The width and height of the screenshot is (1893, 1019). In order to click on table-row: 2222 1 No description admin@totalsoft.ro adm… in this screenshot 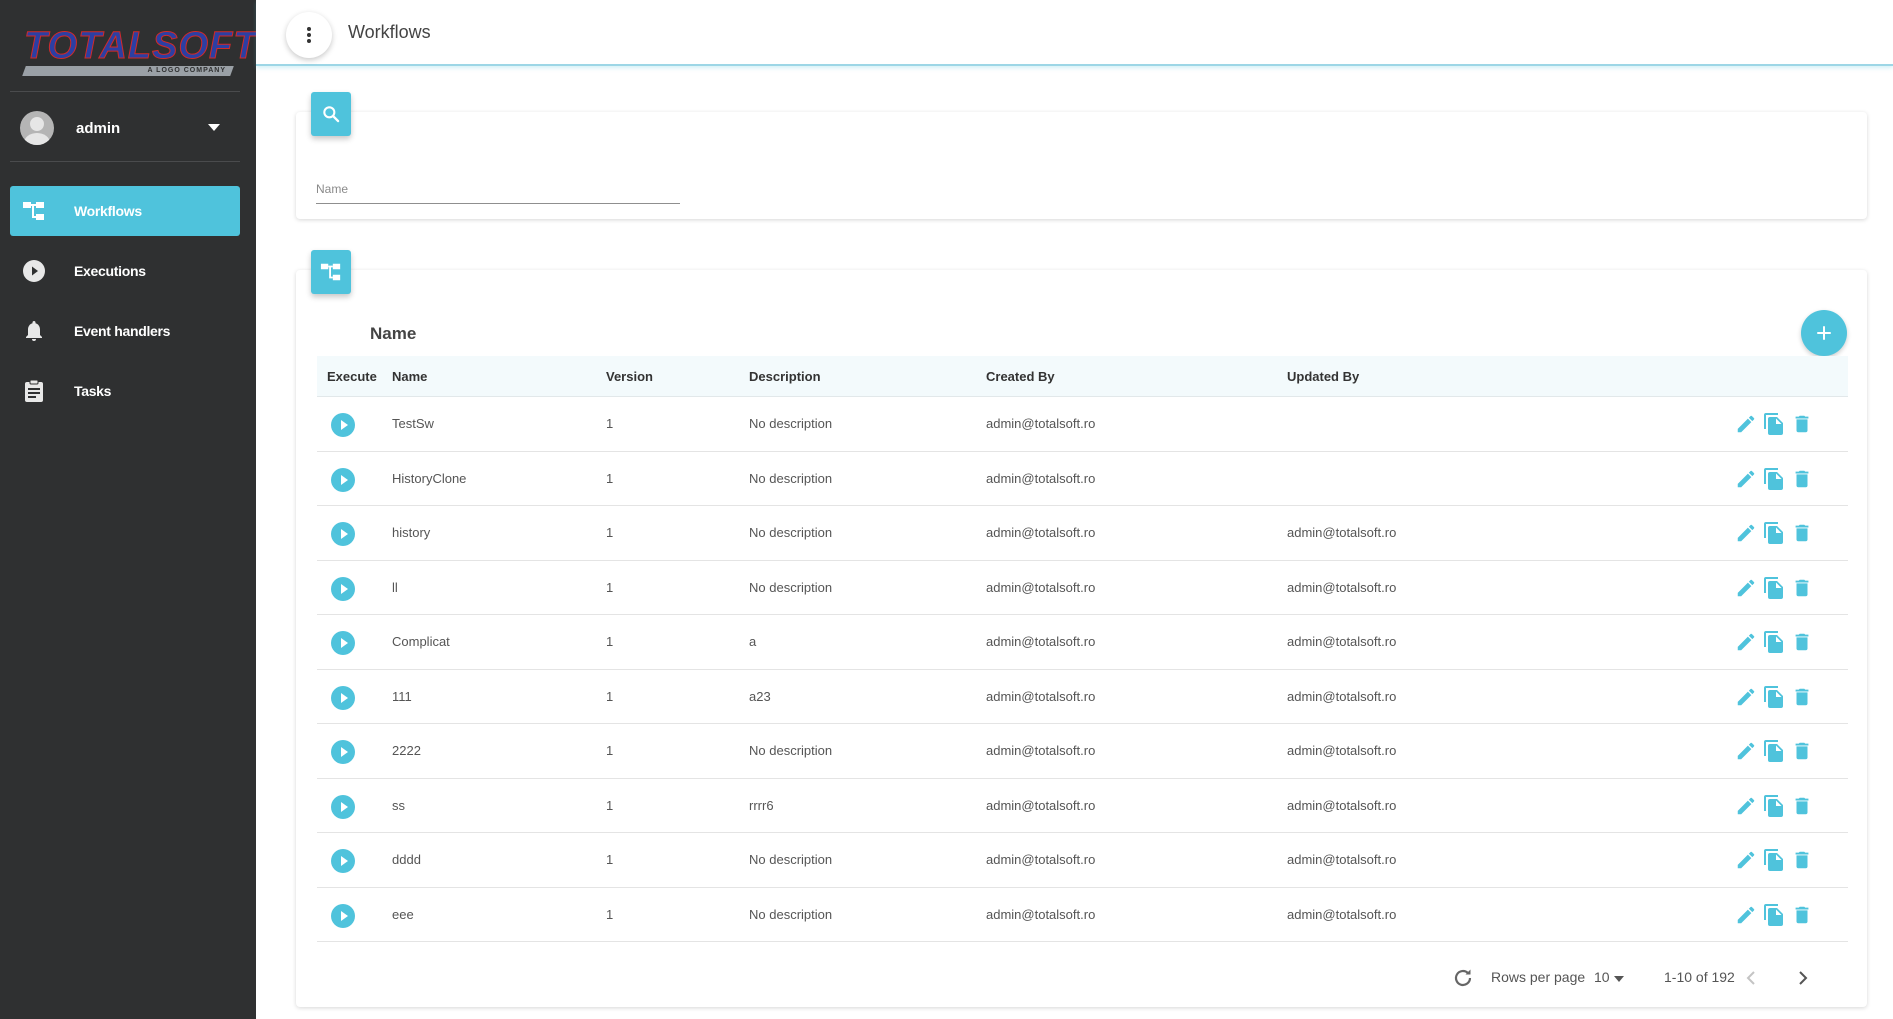, I will do `click(1082, 751)`.